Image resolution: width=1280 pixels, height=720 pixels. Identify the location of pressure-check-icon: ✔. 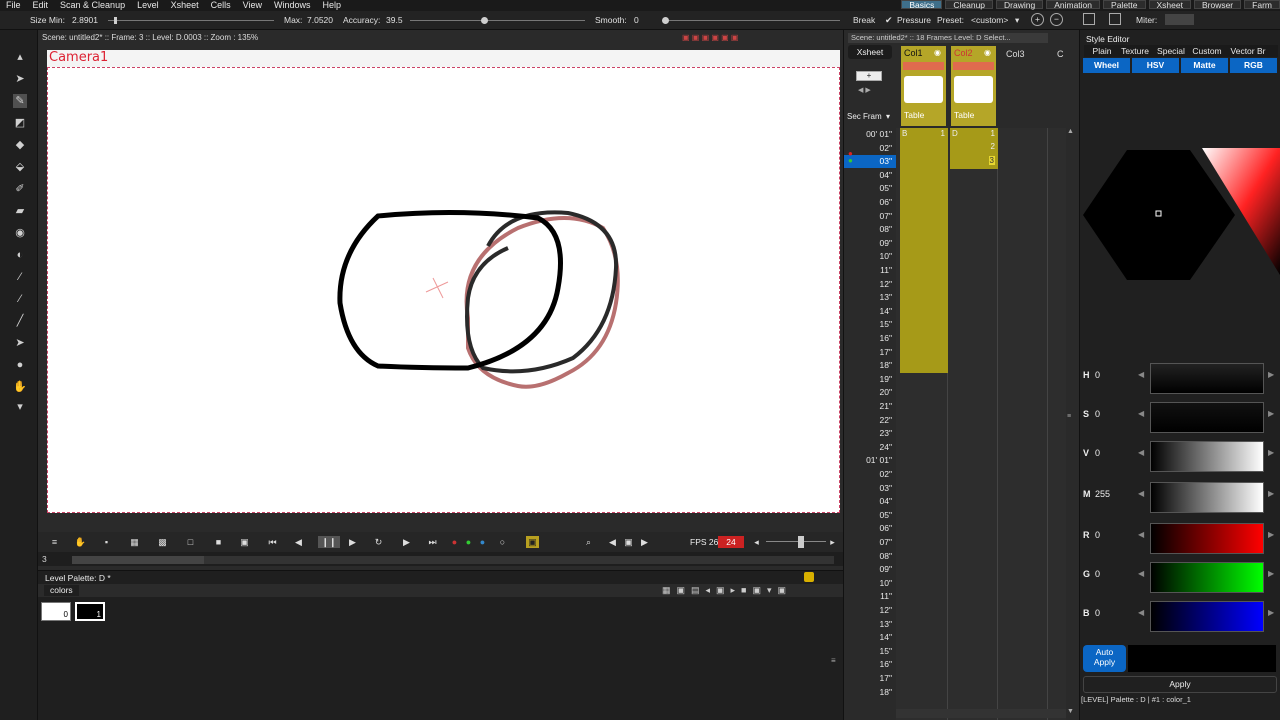
(889, 20).